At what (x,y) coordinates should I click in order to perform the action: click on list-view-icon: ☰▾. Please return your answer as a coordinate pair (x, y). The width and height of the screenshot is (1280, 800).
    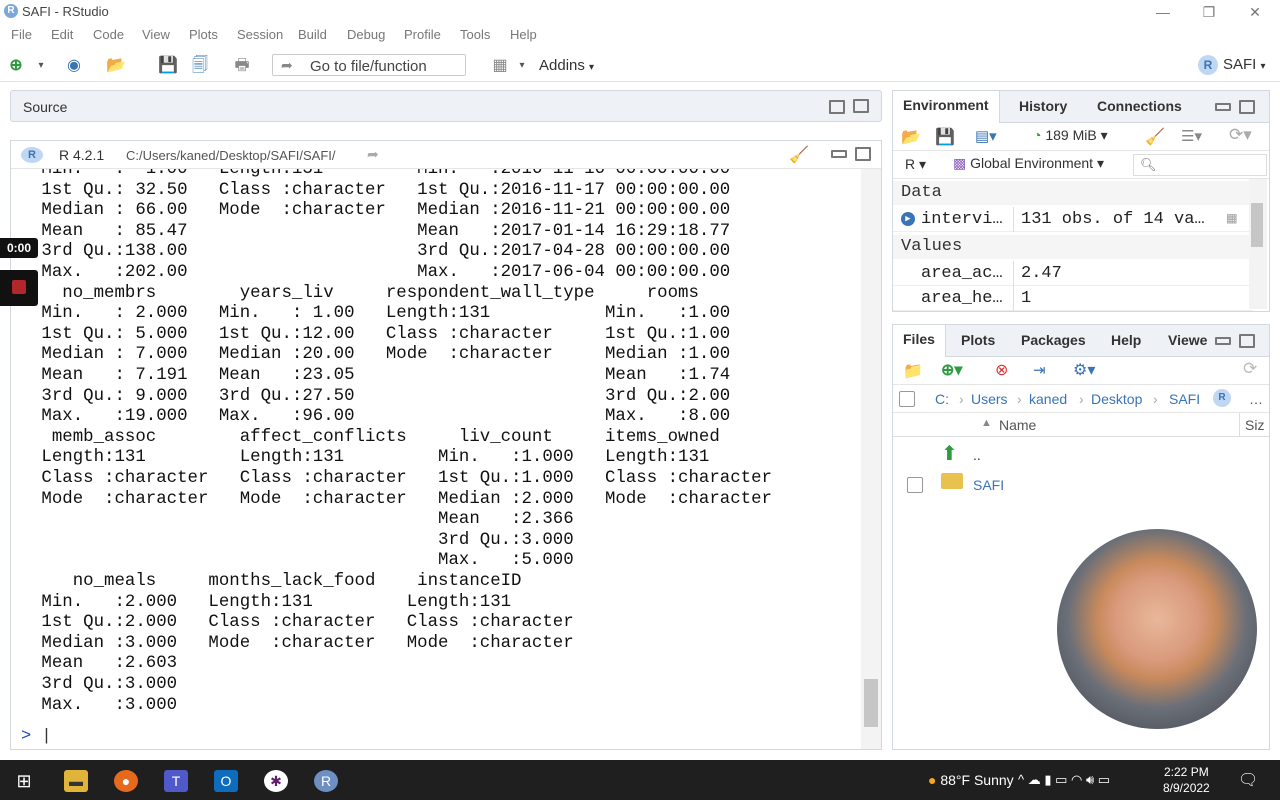
    Looking at the image, I should click on (1191, 136).